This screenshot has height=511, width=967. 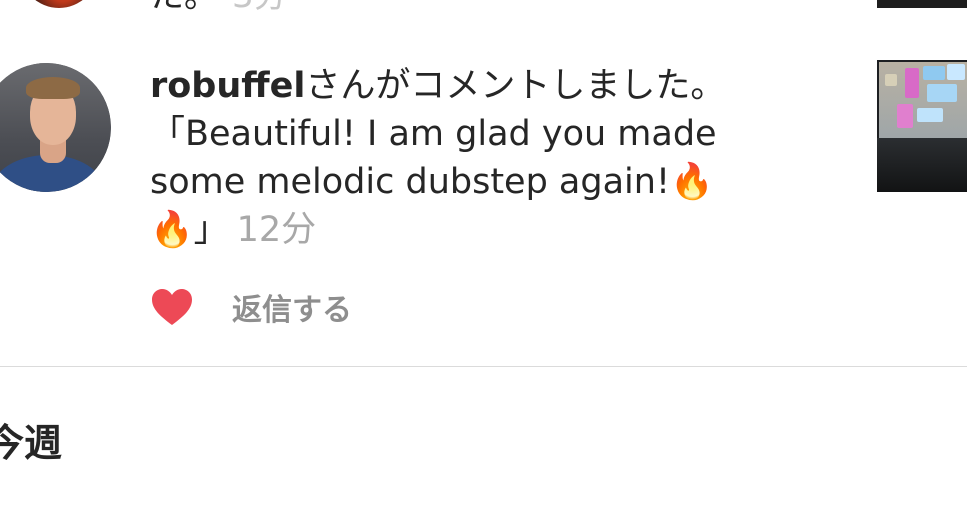 I want to click on section-divider, so click(x=483, y=366).